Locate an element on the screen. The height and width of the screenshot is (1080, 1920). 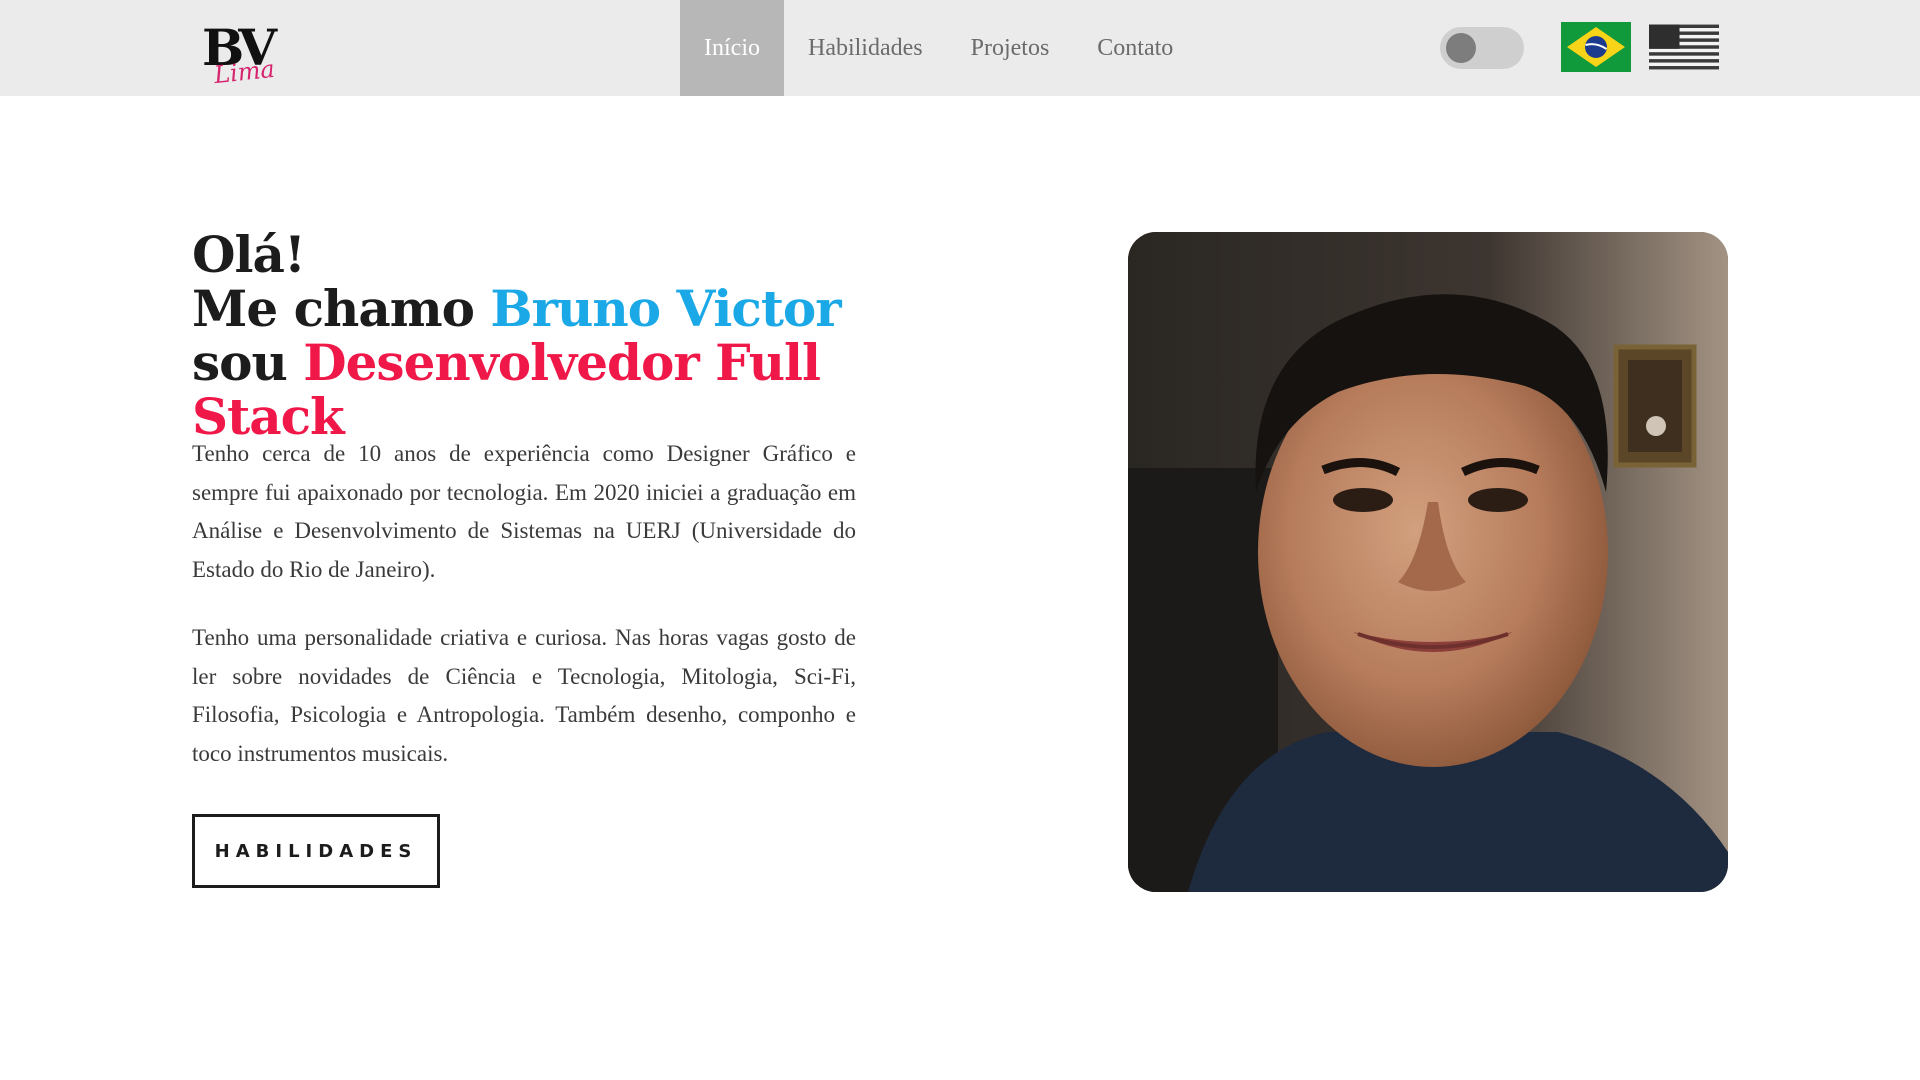
theme-toggle is located at coordinates (1482, 48).